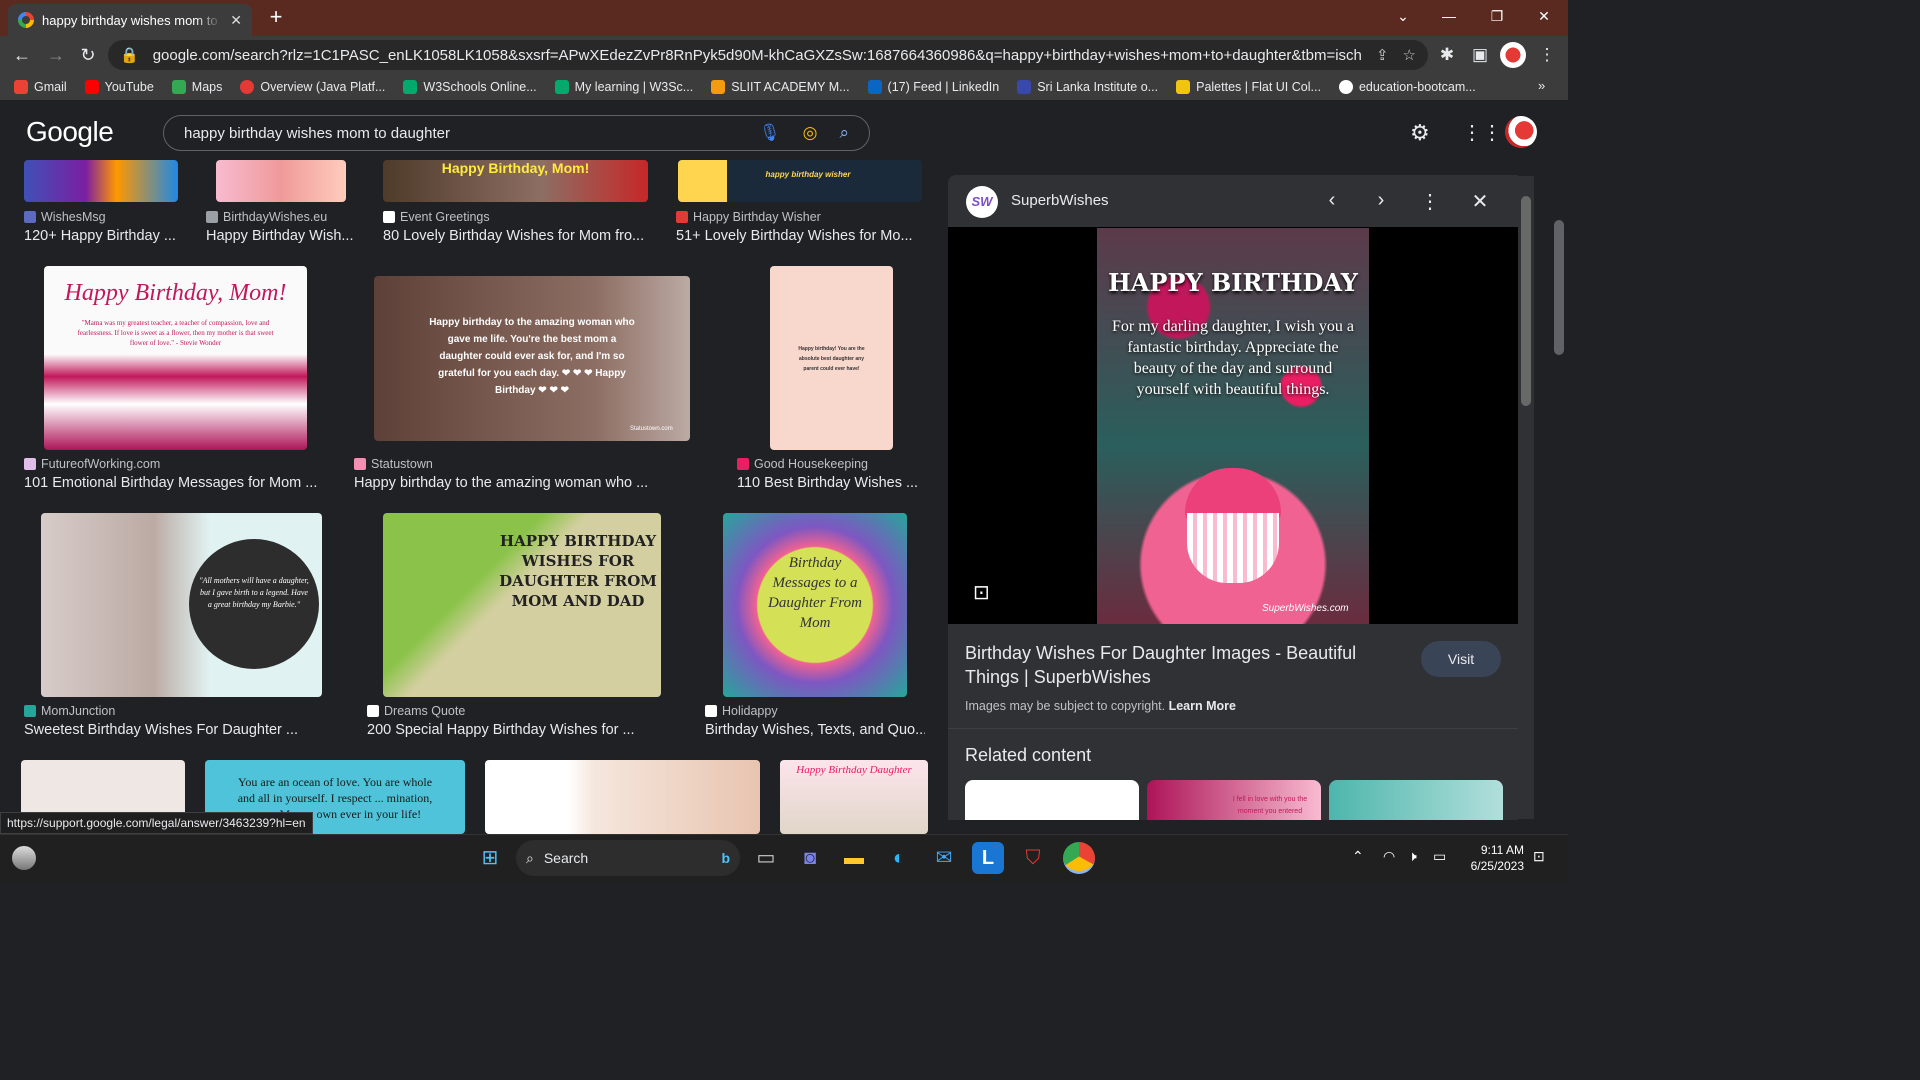 The image size is (1920, 1080). What do you see at coordinates (1420, 133) in the screenshot?
I see `settings-gear-icon: ⚙` at bounding box center [1420, 133].